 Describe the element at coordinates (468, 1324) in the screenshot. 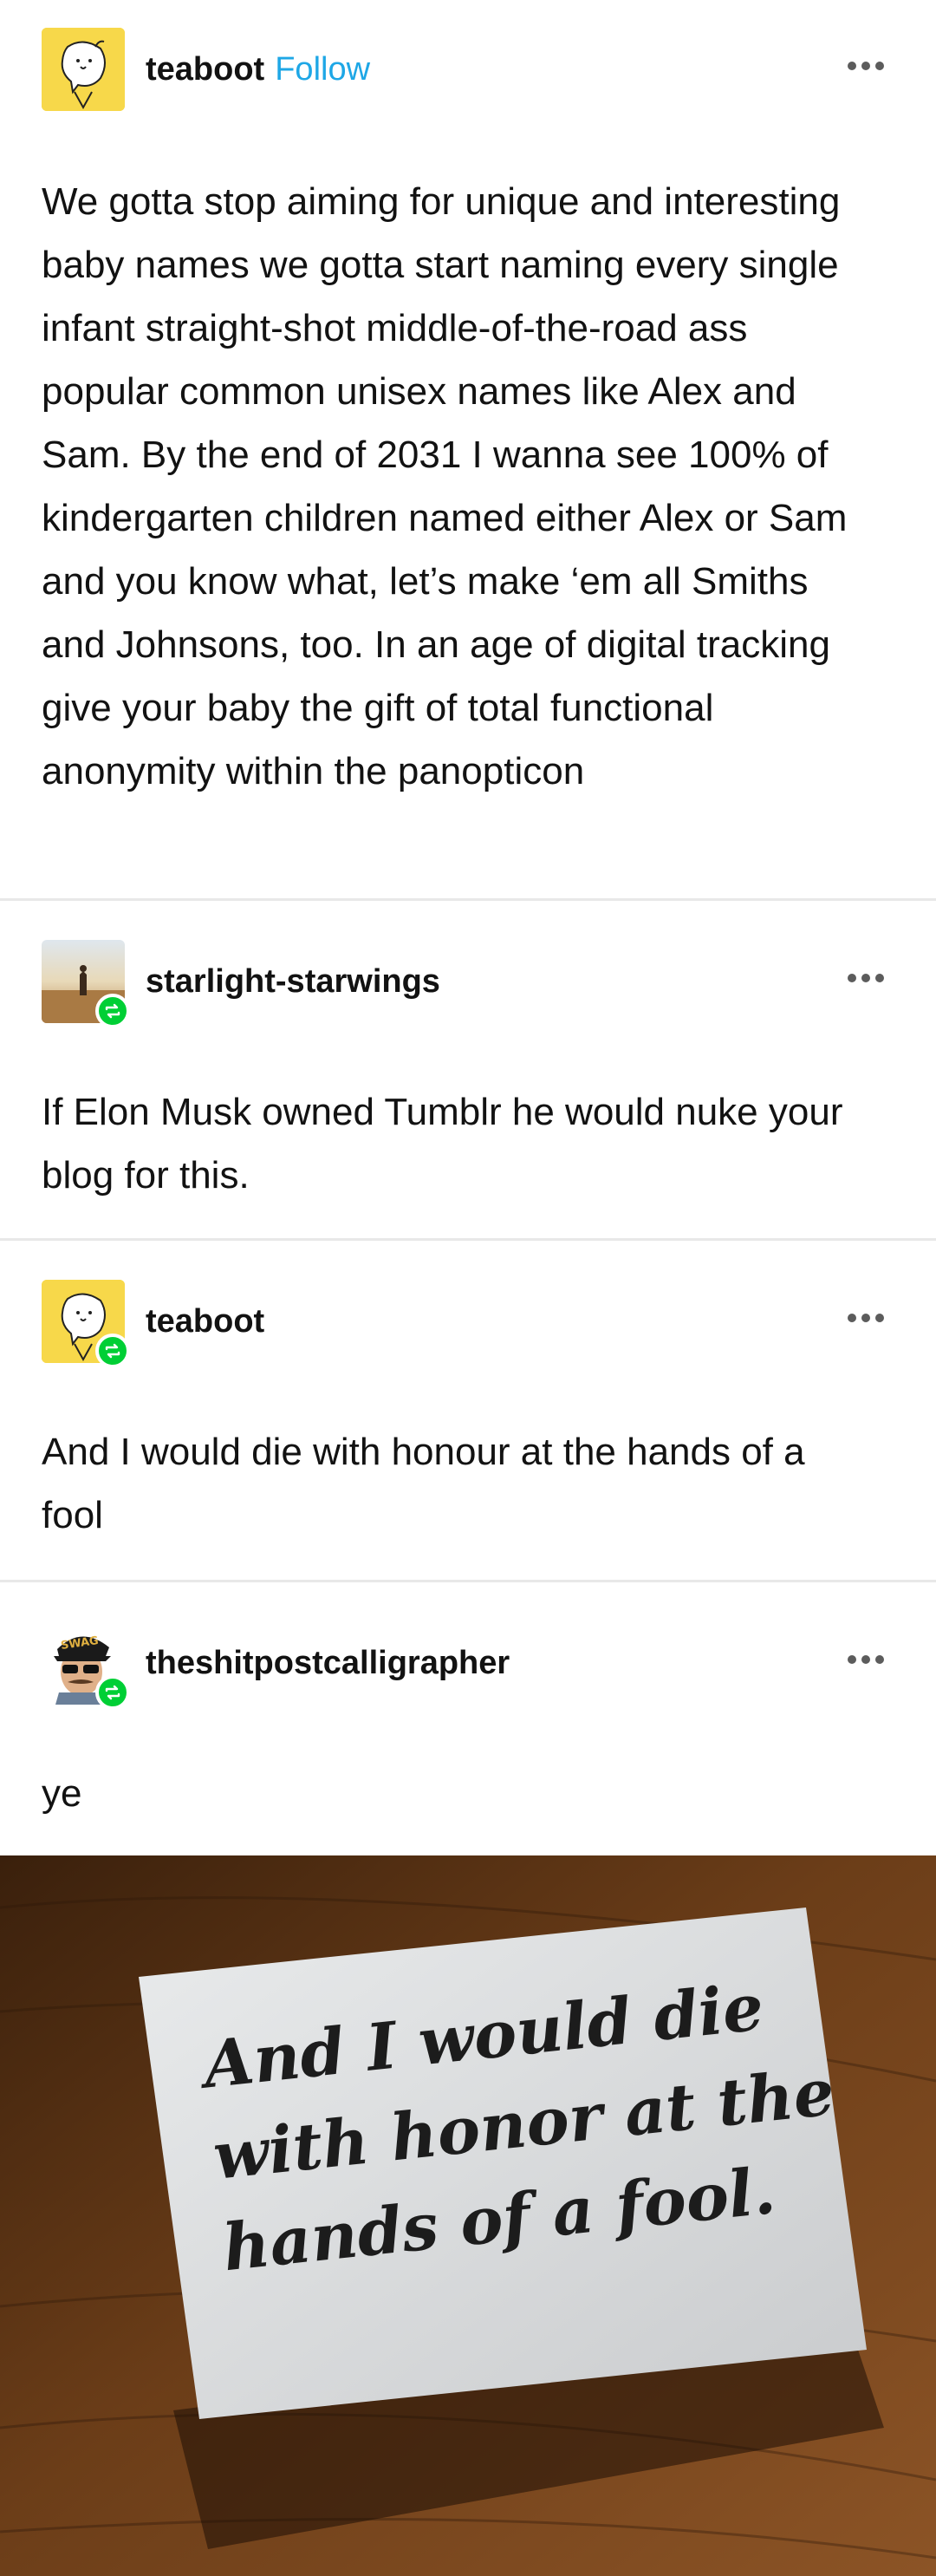

I see `post-header-teaboot-reply: teaboot` at that location.